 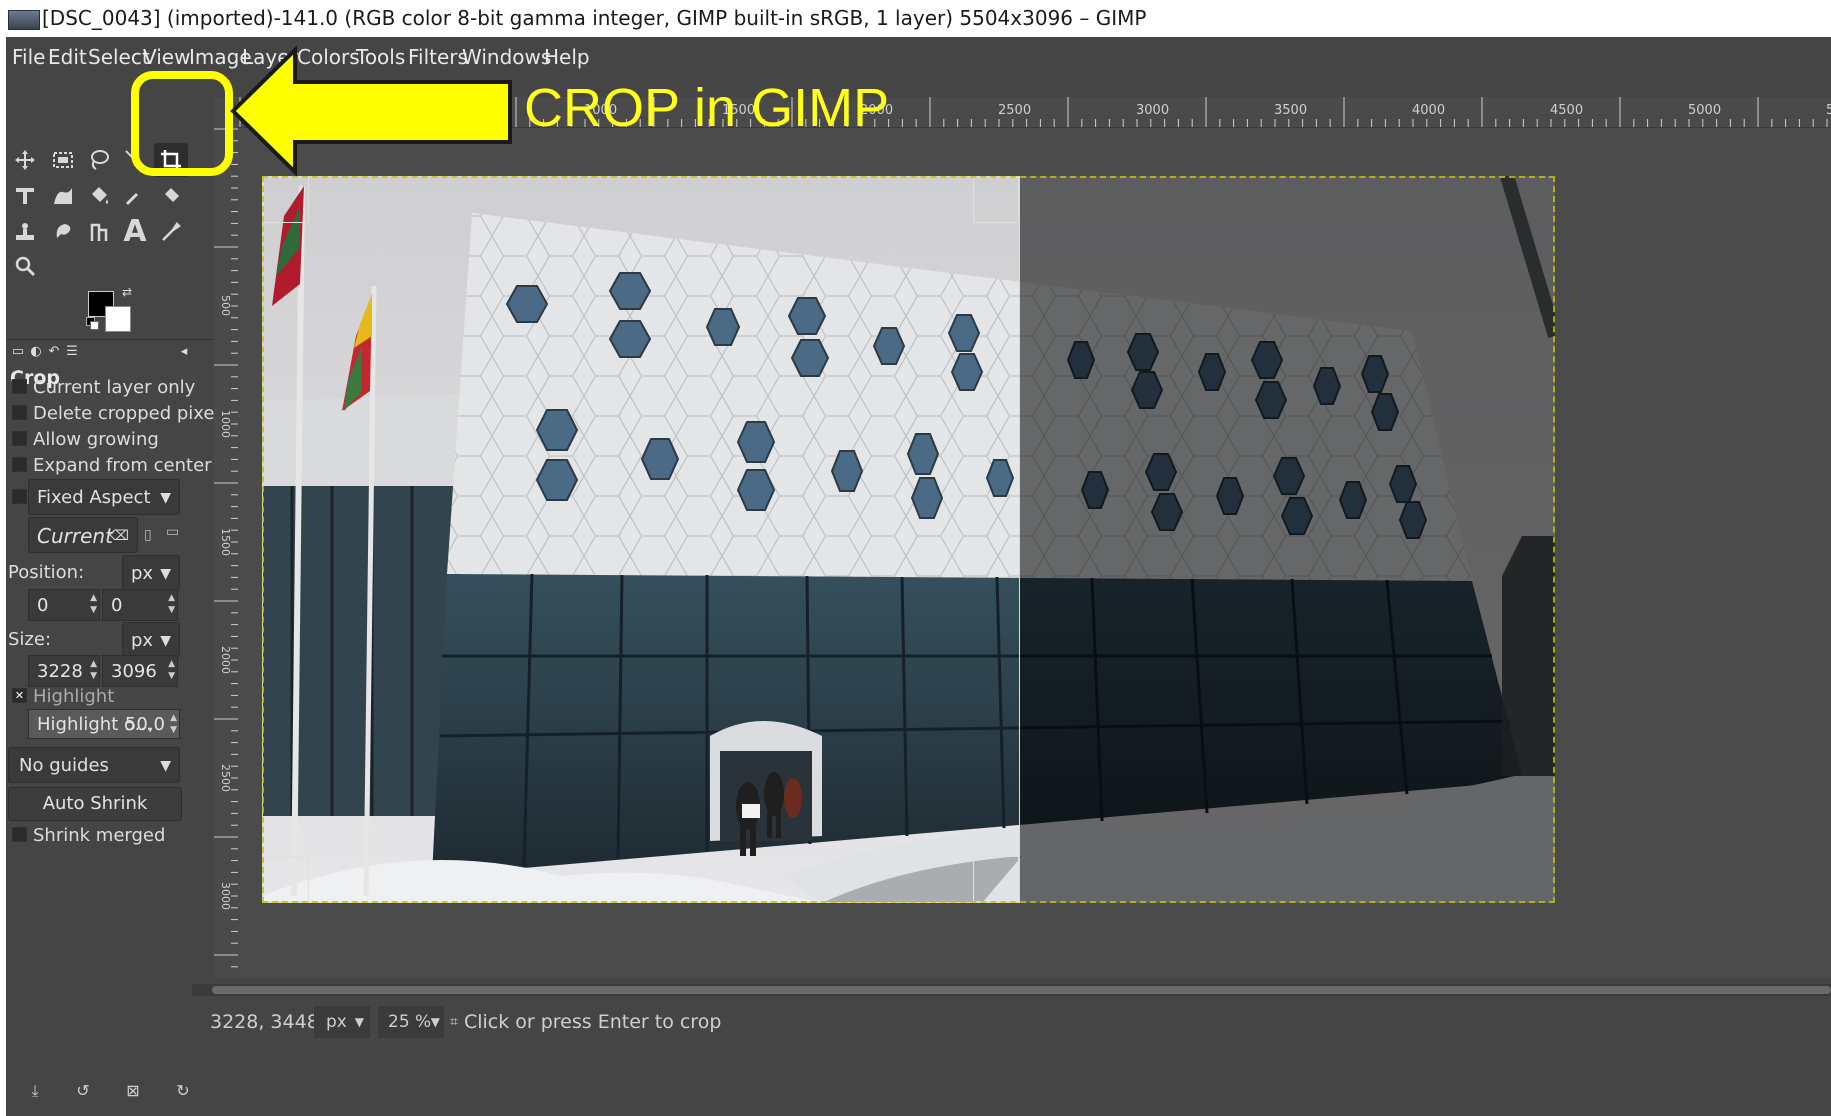 What do you see at coordinates (104, 511) in the screenshot?
I see `fixed-mode-dropdown: Fixed Aspect r... ▼` at bounding box center [104, 511].